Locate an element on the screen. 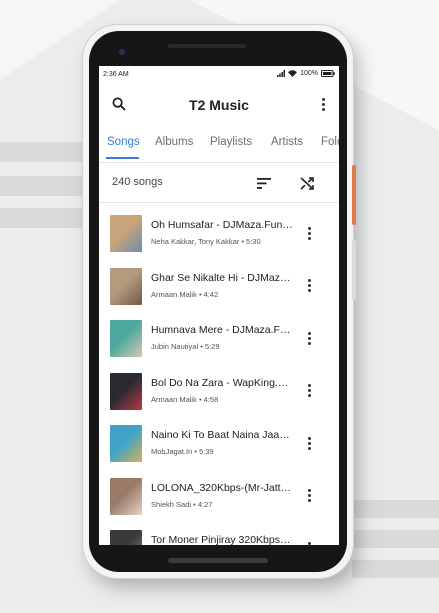  song-duration: 4:58 is located at coordinates (211, 399).